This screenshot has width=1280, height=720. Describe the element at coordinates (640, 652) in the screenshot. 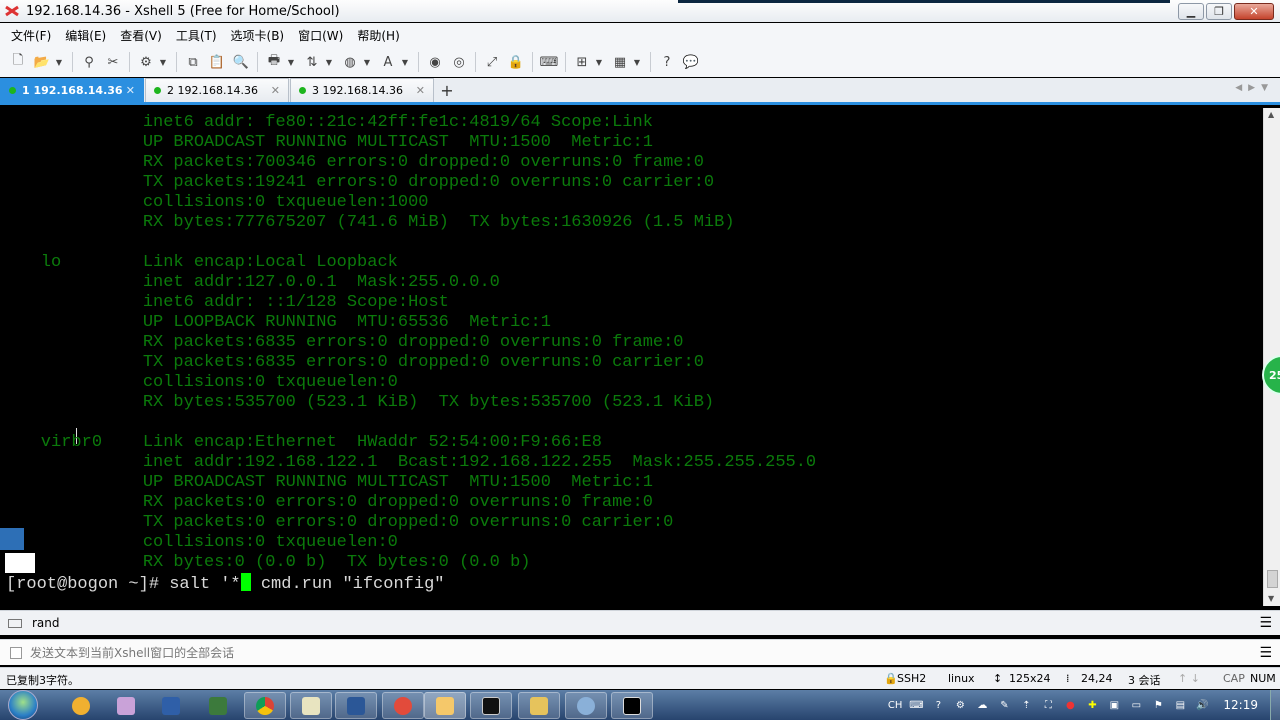

I see `send-to-all-bar: 发送文本到当前Xshell窗口的全部会话 ☰` at that location.